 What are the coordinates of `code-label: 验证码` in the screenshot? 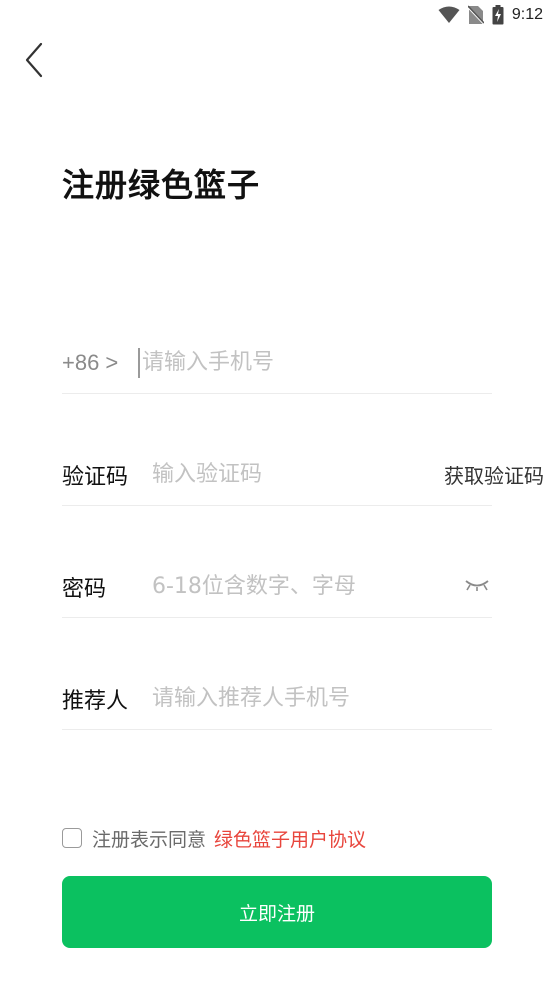 It's located at (95, 477).